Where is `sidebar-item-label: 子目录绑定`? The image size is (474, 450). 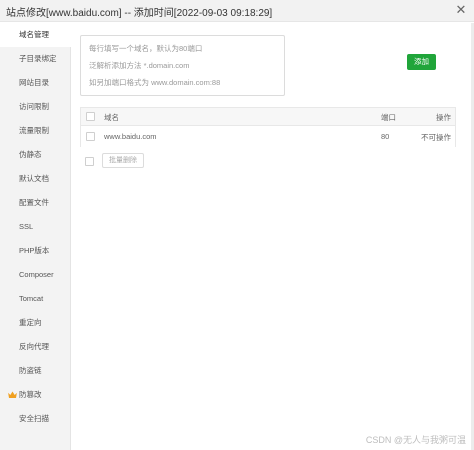 sidebar-item-label: 子目录绑定 is located at coordinates (38, 58).